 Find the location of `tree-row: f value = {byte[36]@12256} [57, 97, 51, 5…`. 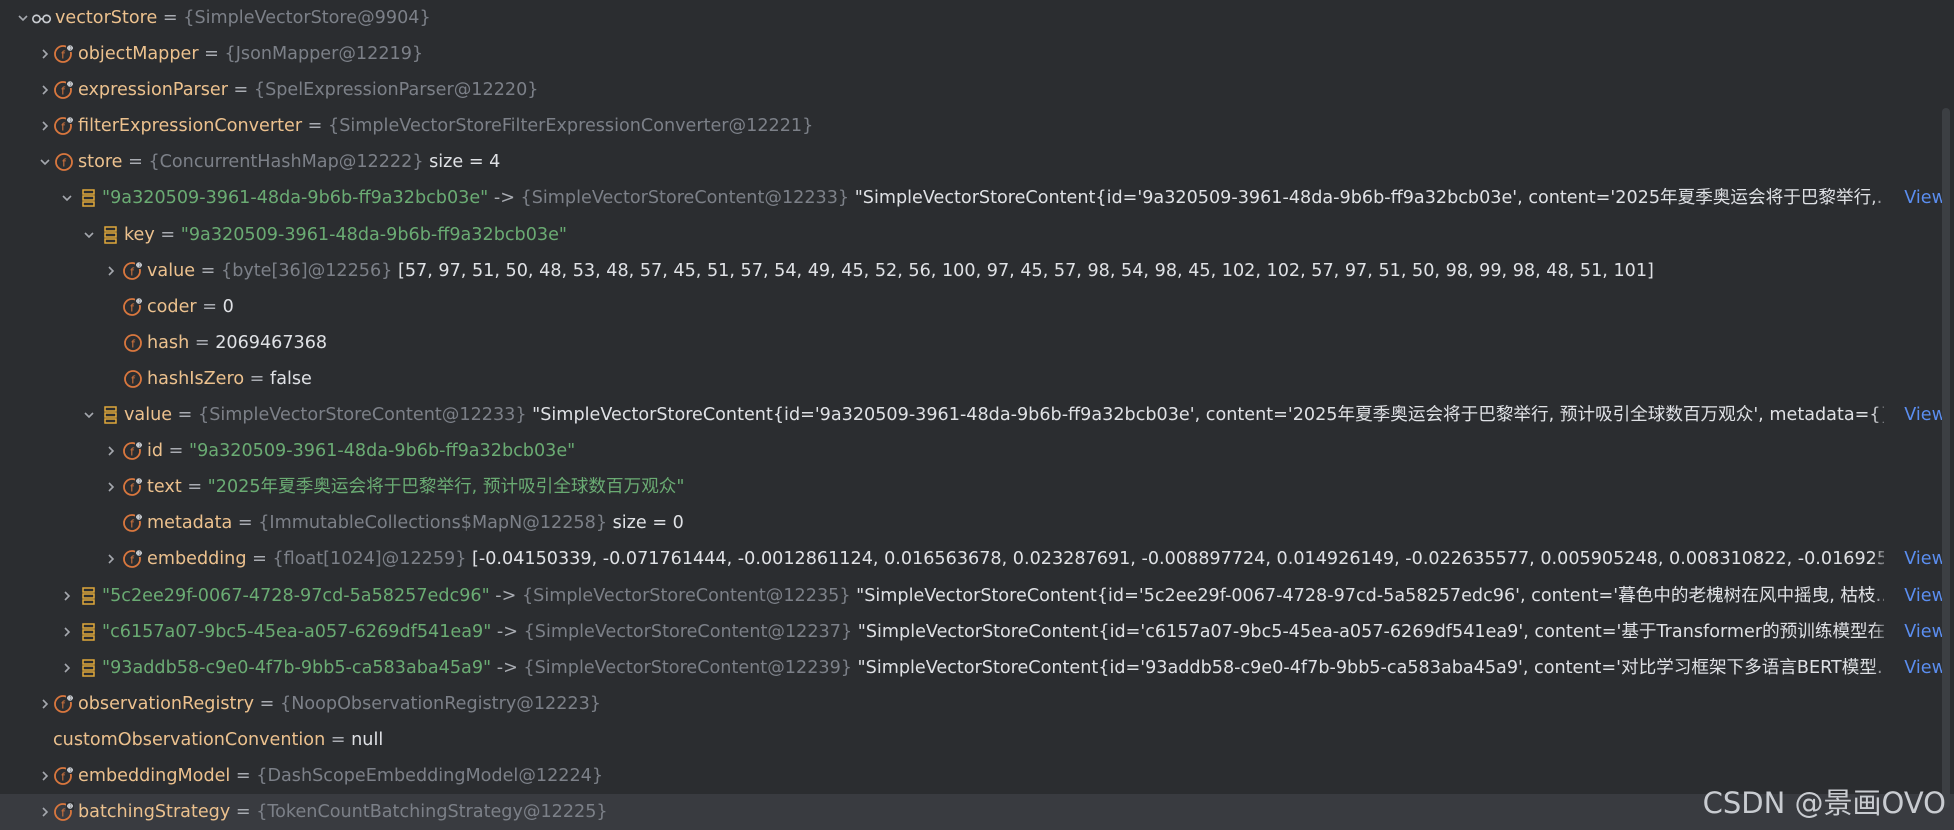

tree-row: f value = {byte[36]@12256} [57, 97, 51, 5… is located at coordinates (977, 271).